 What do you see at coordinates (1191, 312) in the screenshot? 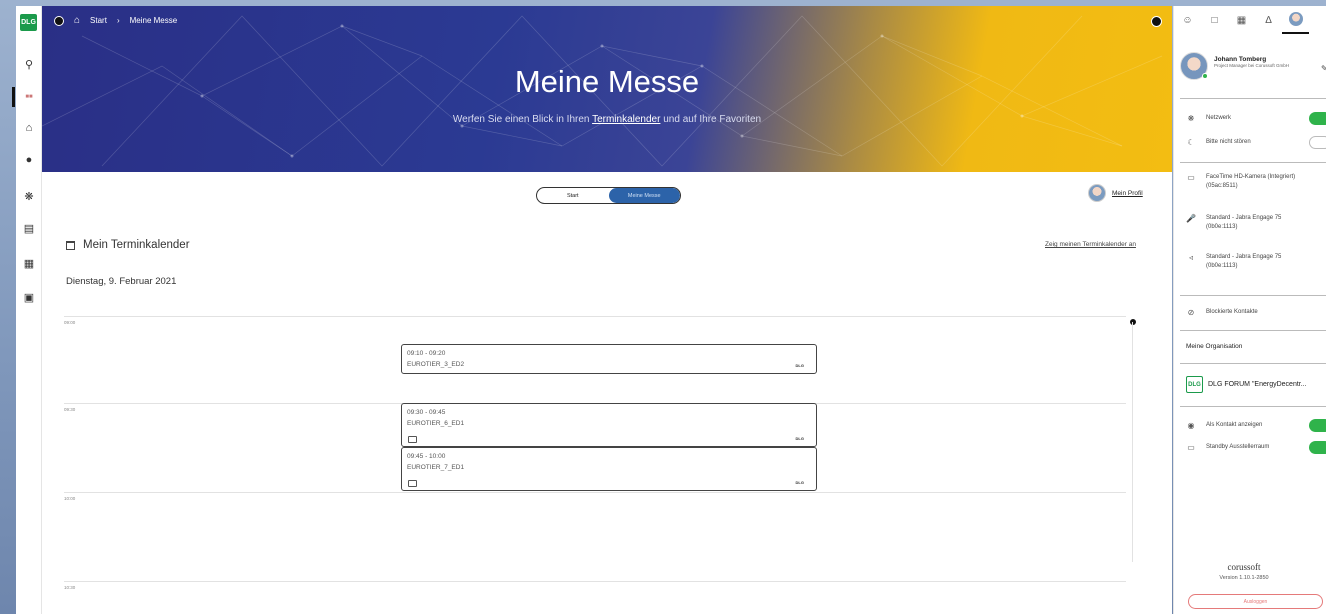
I see `blocked-icon: ⊘` at bounding box center [1191, 312].